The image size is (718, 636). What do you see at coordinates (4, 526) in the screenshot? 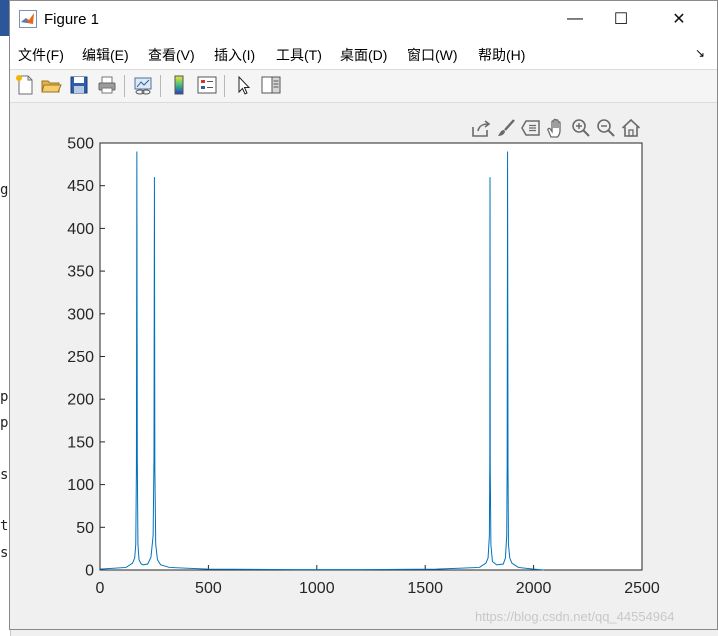
I see `background-text-fragment: t` at bounding box center [4, 526].